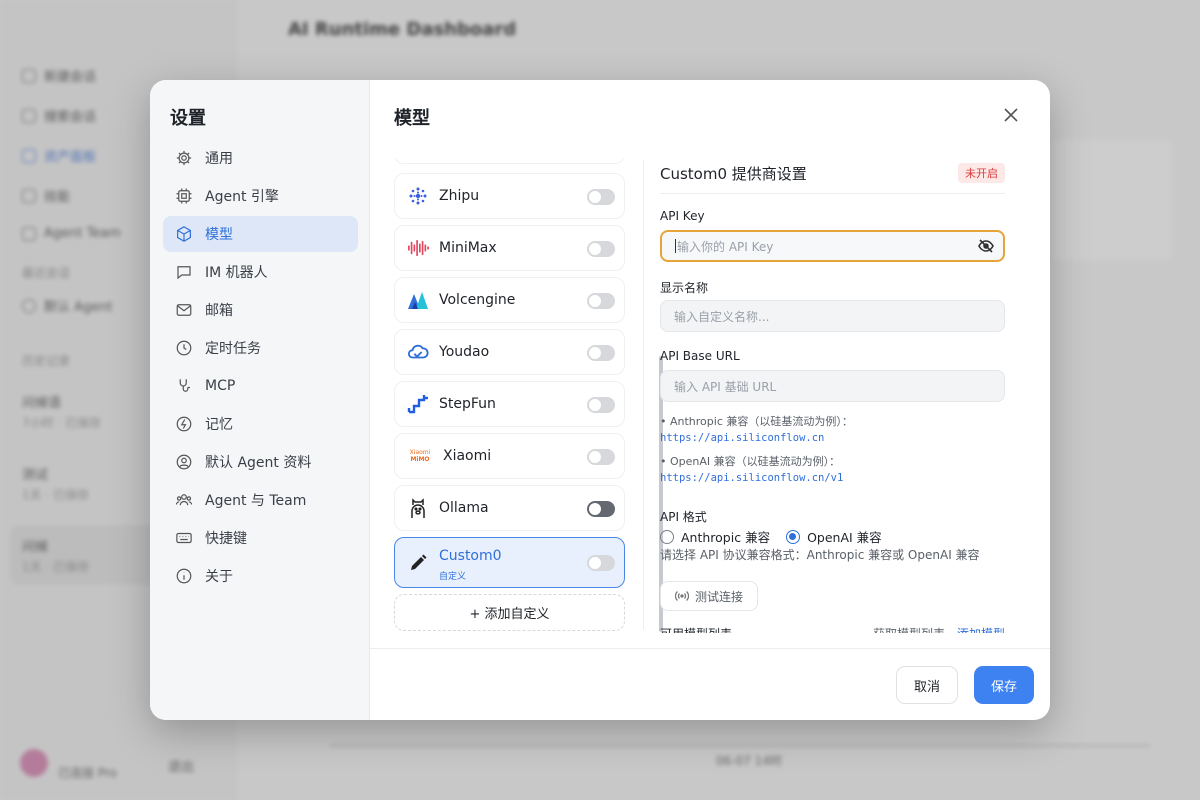  Describe the element at coordinates (832, 193) in the screenshot. I see `divider` at that location.